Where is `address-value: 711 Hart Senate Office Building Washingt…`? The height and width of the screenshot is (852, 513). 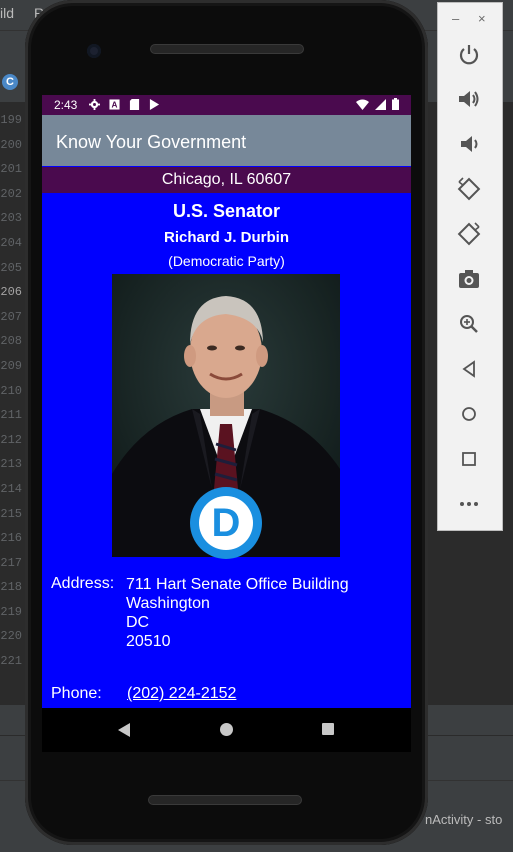
address-value: 711 Hart Senate Office Building Washingt… is located at coordinates (237, 613).